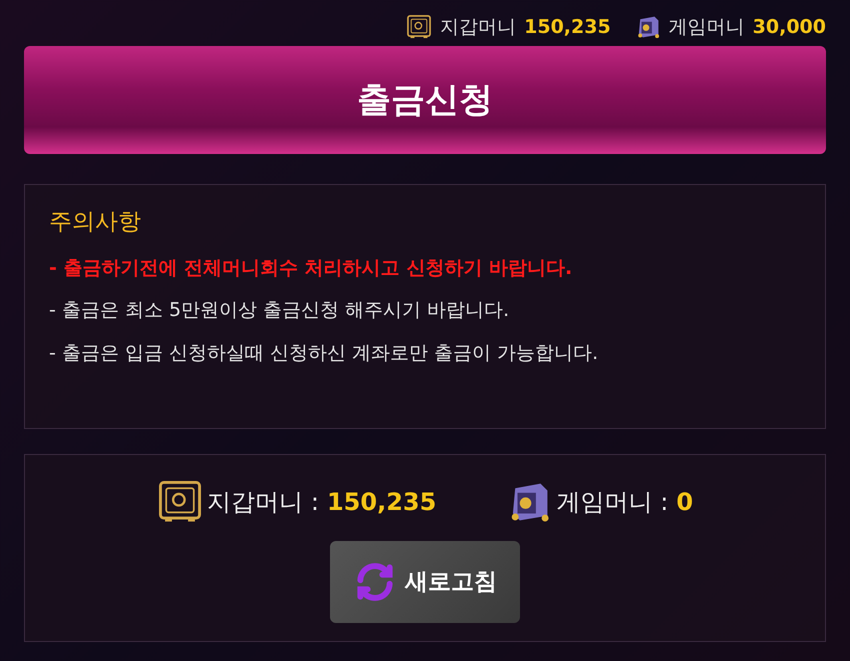 The image size is (850, 661). I want to click on notice-text: - 출금하기전에 전체머니회수 처리하시고 신청하기 바랍니다., so click(311, 268).